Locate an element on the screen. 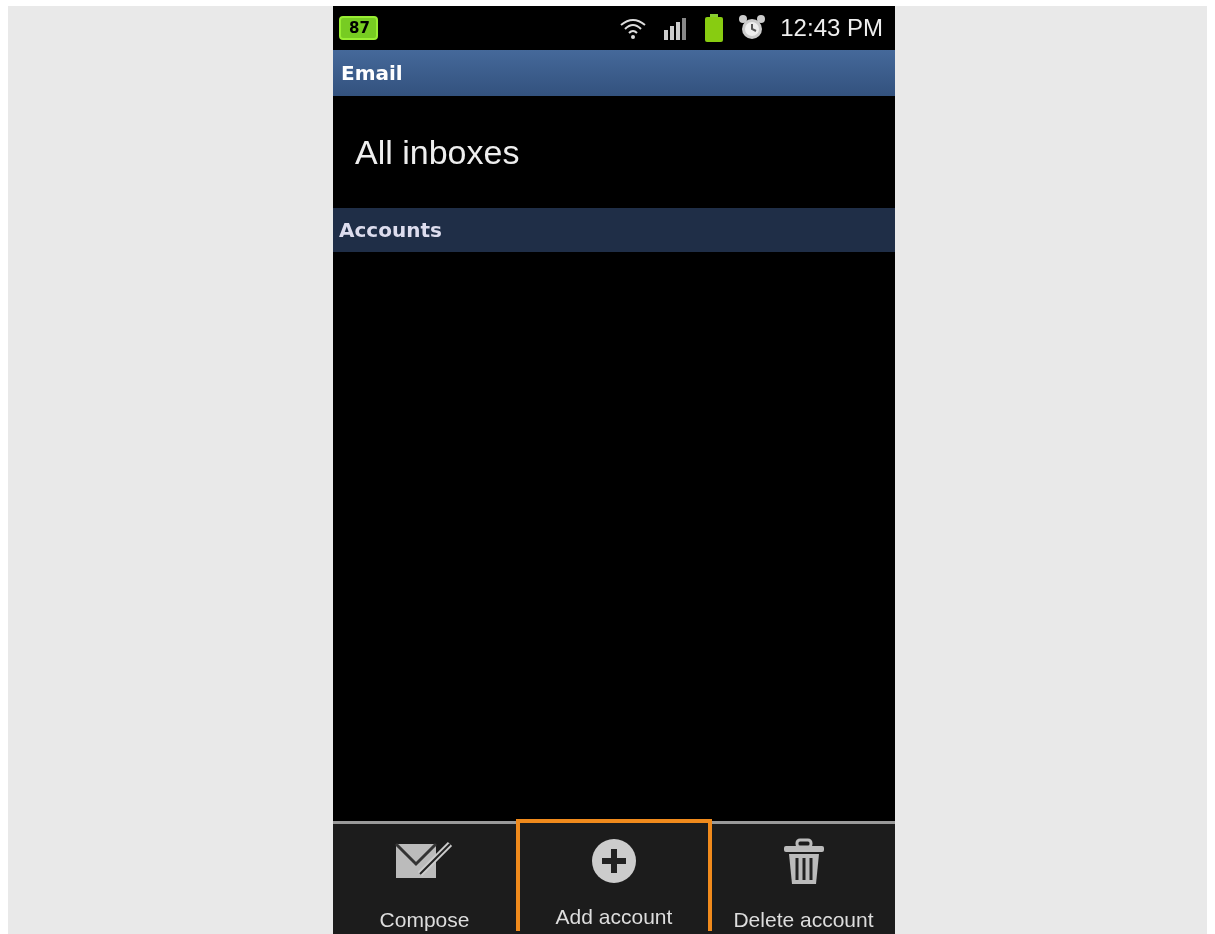 This screenshot has height=934, width=1215. battery-icon is located at coordinates (714, 28).